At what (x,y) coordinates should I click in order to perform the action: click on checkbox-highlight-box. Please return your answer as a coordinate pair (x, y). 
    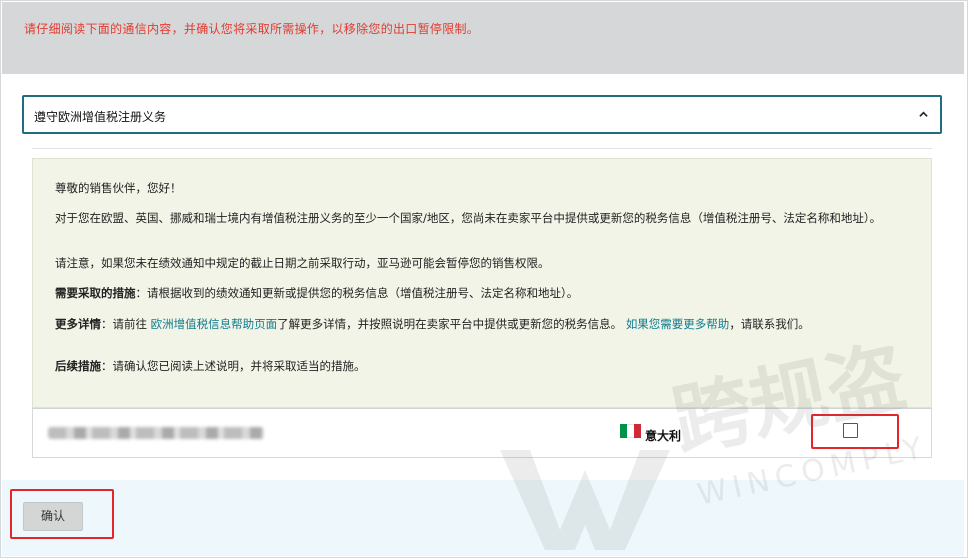
    Looking at the image, I should click on (855, 431).